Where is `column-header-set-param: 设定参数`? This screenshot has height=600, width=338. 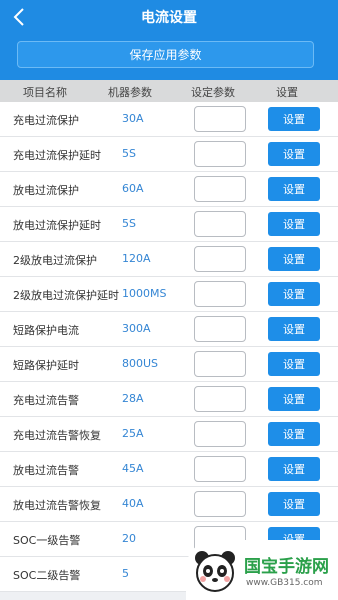 column-header-set-param: 设定参数 is located at coordinates (213, 92).